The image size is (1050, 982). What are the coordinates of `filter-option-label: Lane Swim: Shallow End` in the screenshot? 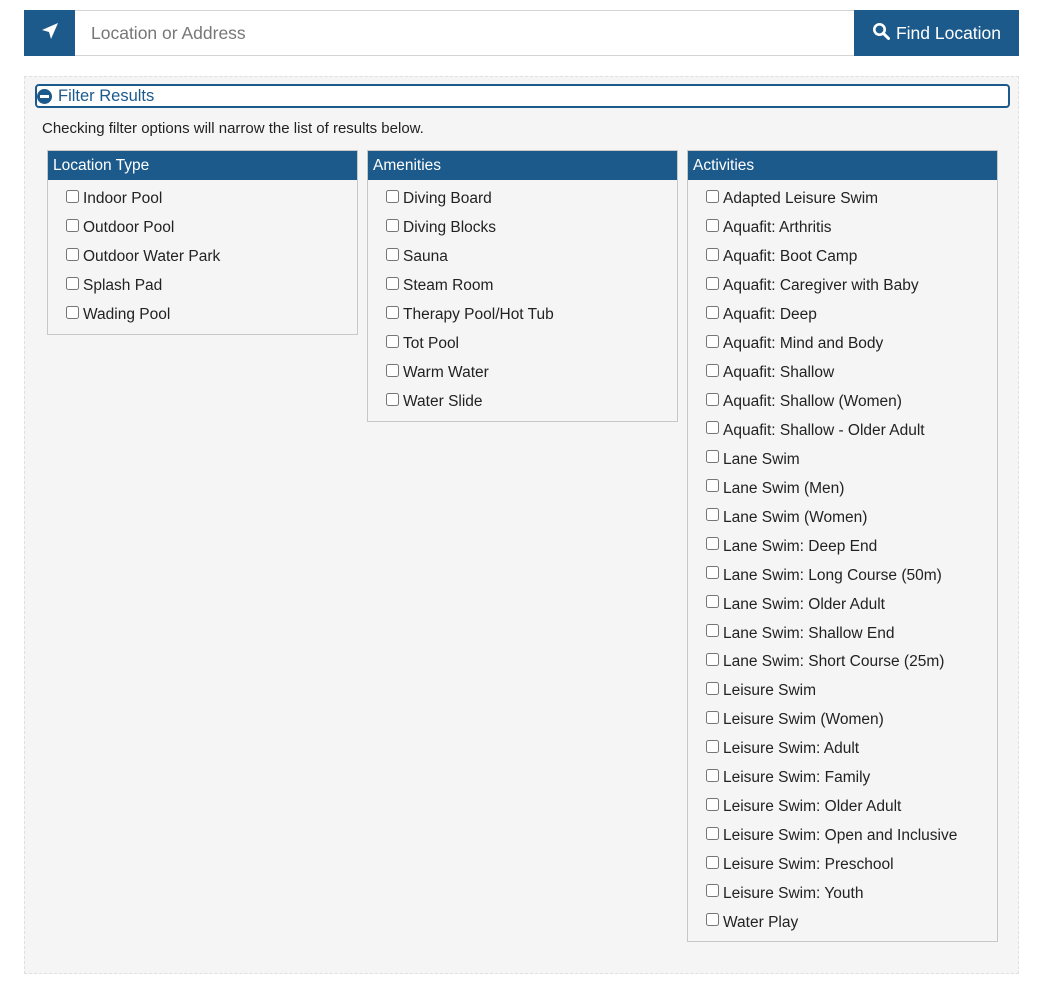 It's located at (808, 634).